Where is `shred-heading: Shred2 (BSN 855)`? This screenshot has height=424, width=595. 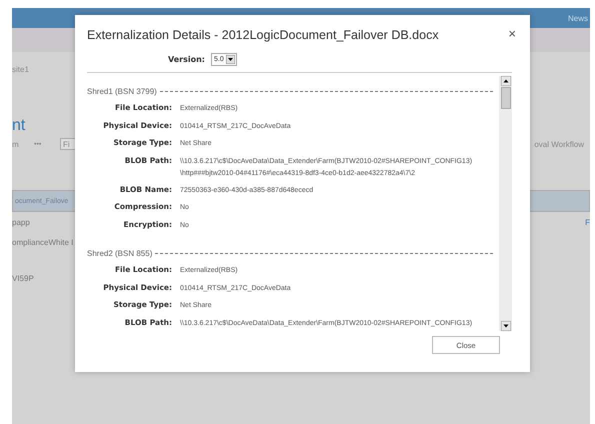 shred-heading: Shred2 (BSN 855) is located at coordinates (120, 253).